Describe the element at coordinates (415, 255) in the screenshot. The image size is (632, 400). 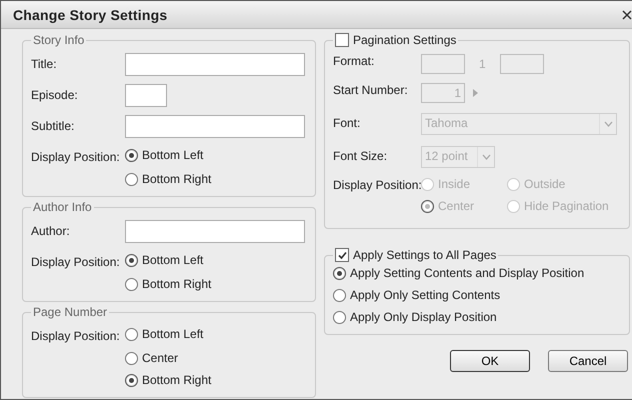
I see `checkbox: Apply Settings to All Pages` at that location.